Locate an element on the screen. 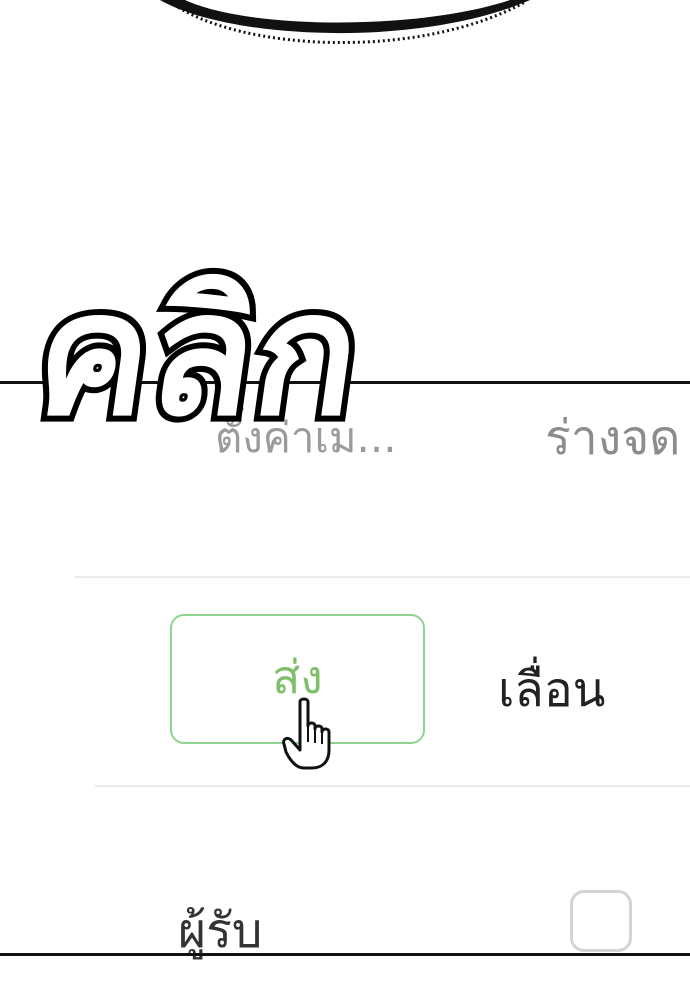 This screenshot has width=690, height=1000. scroll-button: เลื่อน is located at coordinates (551, 690).